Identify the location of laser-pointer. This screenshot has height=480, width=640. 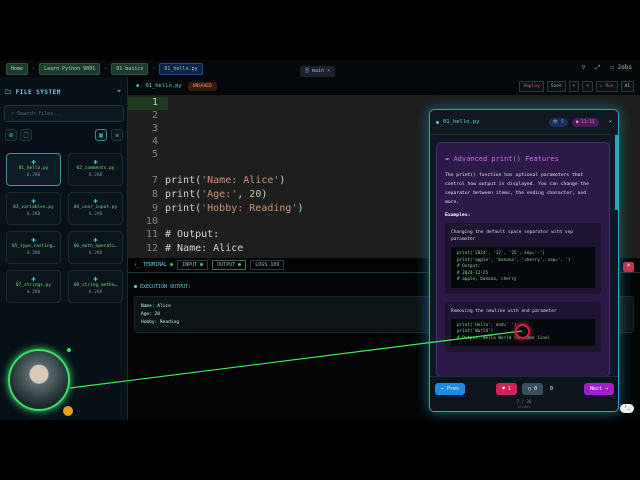
(295, 359).